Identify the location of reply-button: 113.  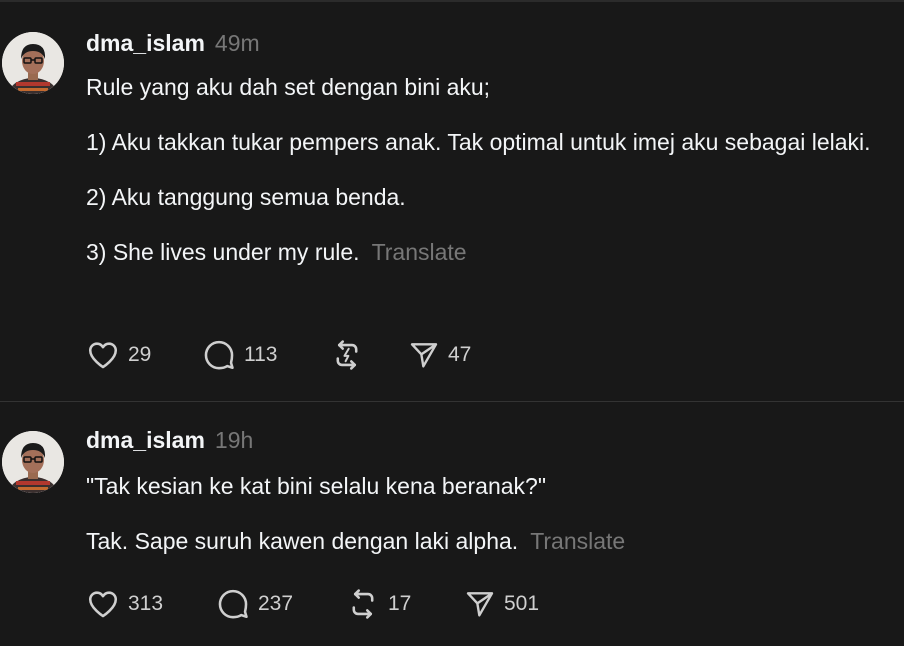
(266, 355).